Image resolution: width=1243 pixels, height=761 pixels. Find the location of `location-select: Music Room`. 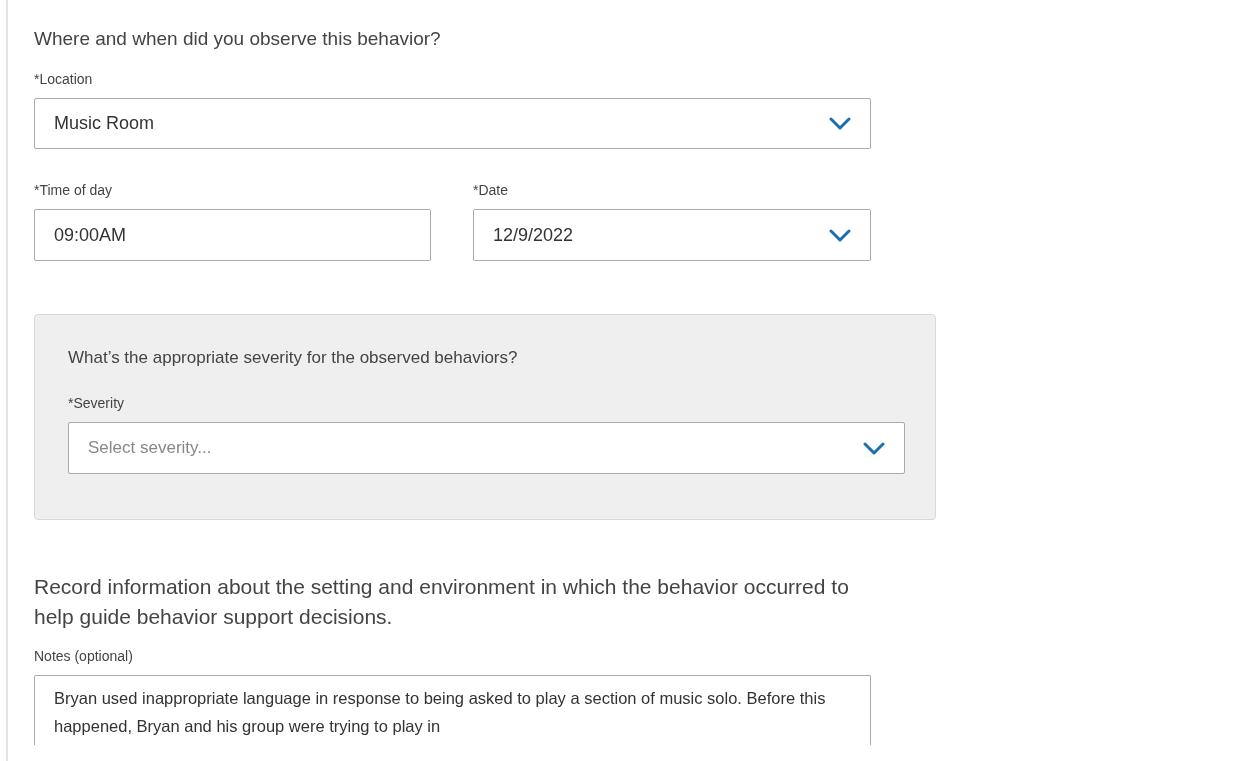

location-select: Music Room is located at coordinates (452, 123).